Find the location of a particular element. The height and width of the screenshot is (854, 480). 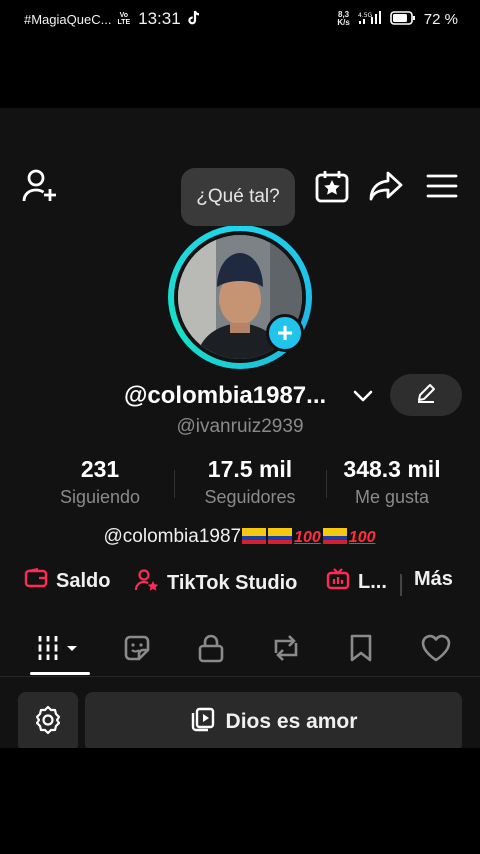

stat-followers: 17.5 mil Seguidores is located at coordinates (250, 482).